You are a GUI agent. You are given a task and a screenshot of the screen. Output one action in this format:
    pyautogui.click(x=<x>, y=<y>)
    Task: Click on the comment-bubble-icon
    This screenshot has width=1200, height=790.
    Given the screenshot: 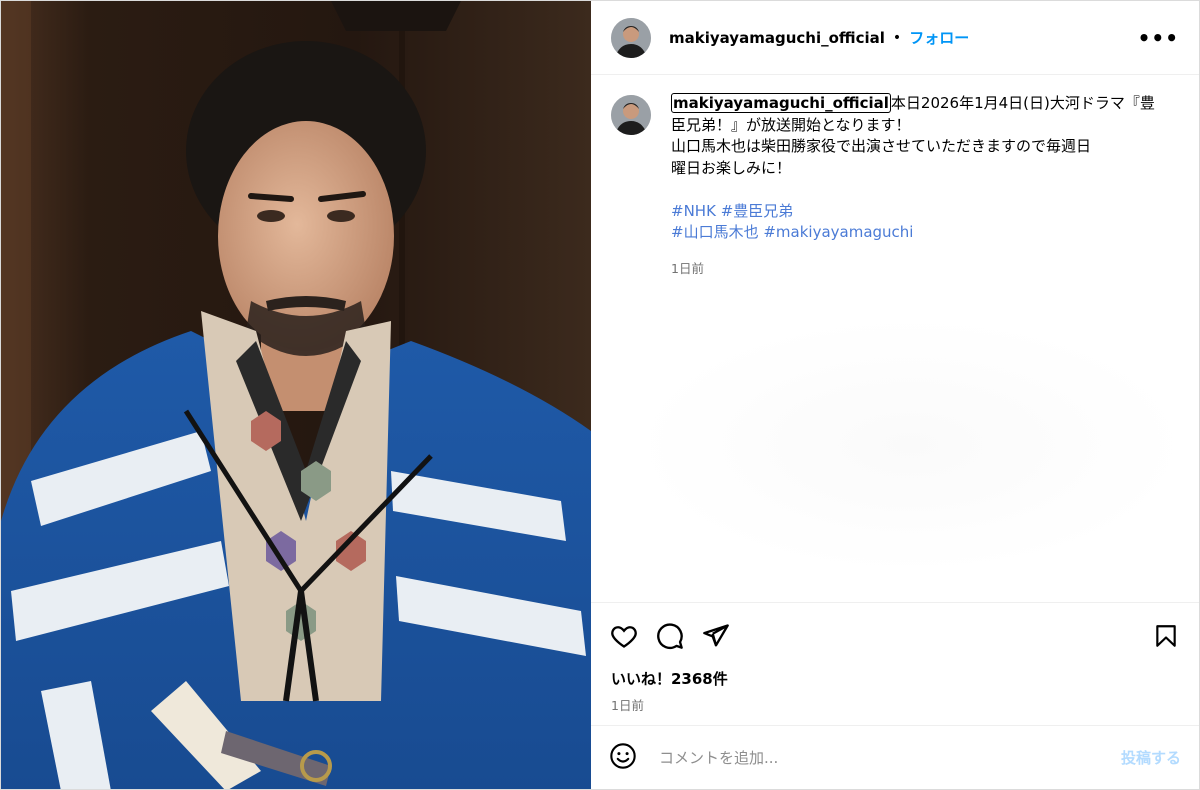 What is the action you would take?
    pyautogui.click(x=670, y=636)
    